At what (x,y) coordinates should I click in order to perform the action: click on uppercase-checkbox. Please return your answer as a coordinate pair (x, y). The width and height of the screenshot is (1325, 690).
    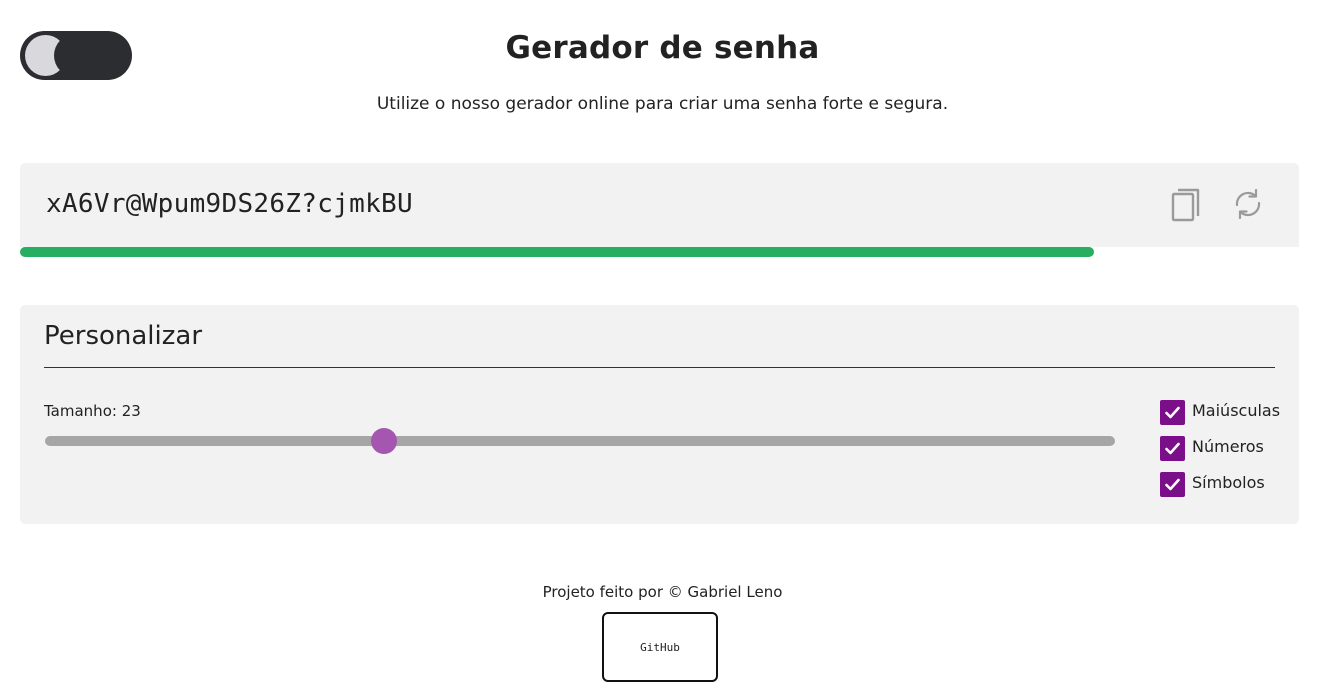
    Looking at the image, I should click on (1172, 412).